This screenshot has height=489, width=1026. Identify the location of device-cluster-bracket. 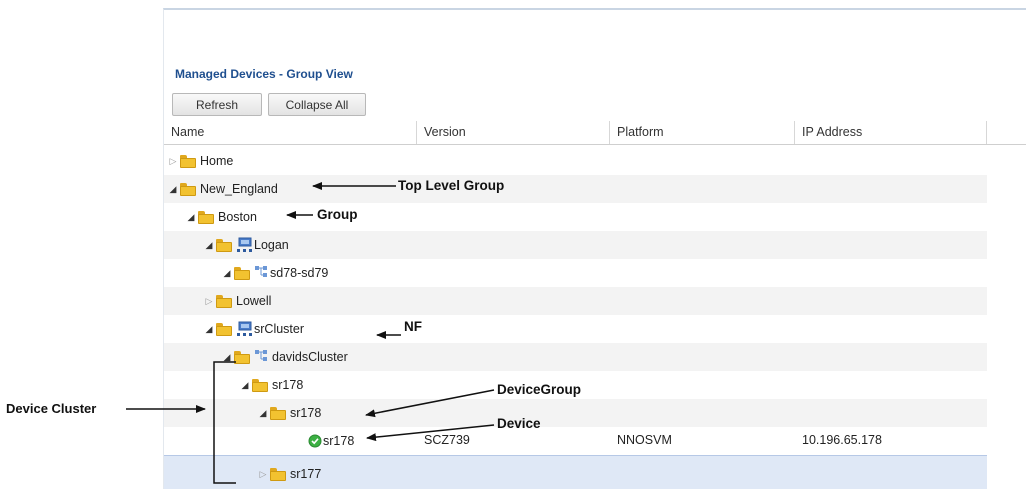
(224, 422).